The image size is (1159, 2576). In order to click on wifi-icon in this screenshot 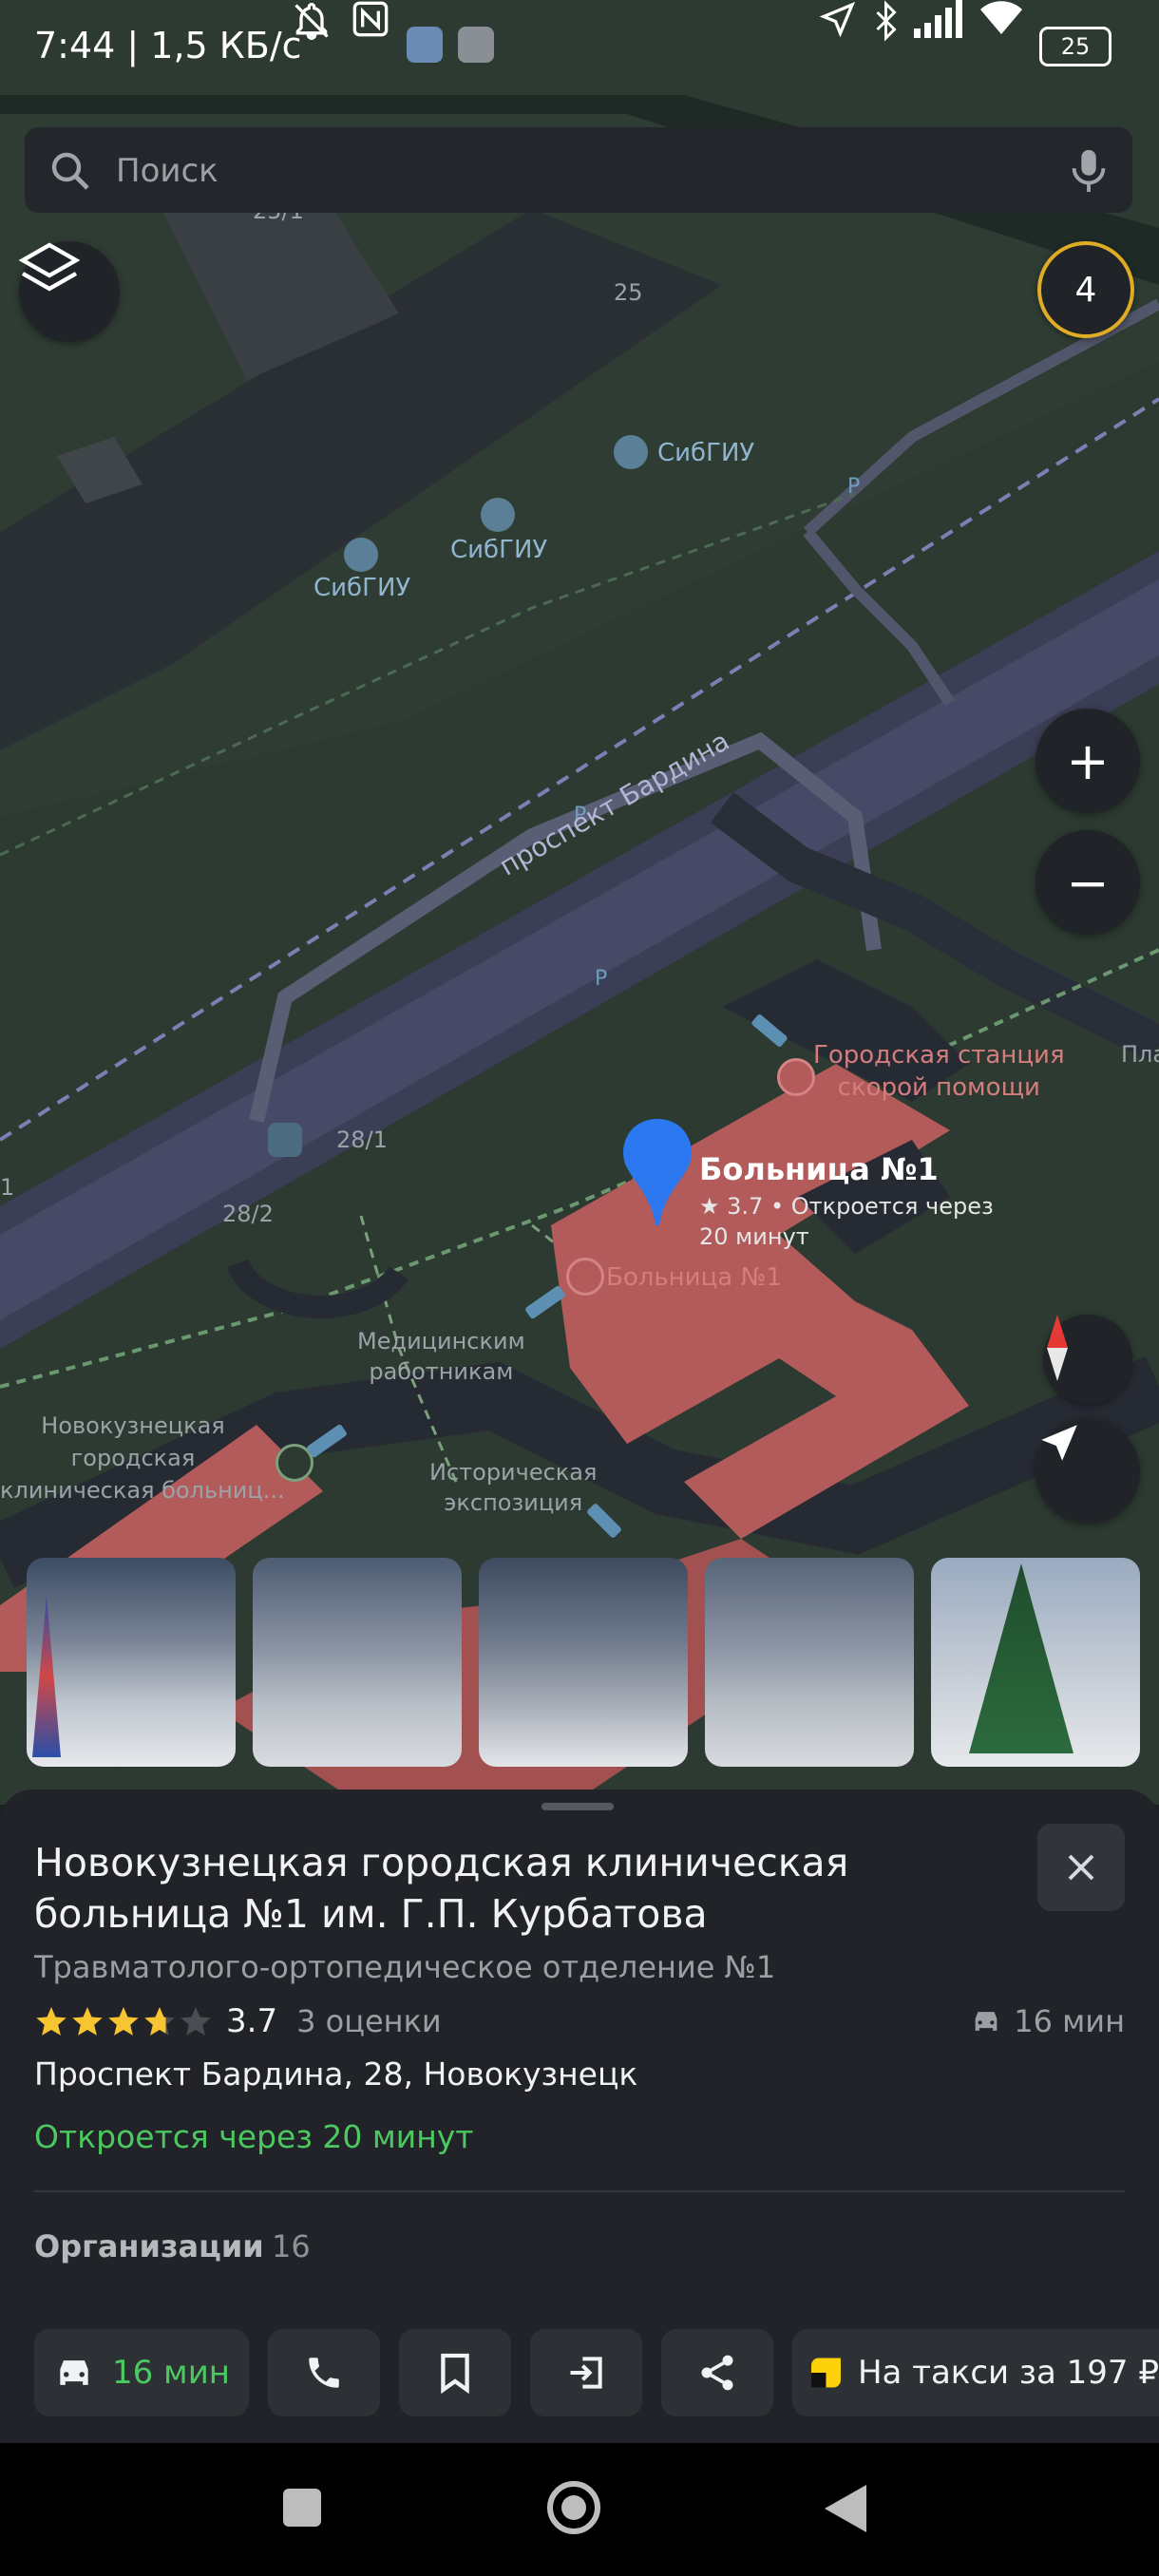, I will do `click(1001, 17)`.